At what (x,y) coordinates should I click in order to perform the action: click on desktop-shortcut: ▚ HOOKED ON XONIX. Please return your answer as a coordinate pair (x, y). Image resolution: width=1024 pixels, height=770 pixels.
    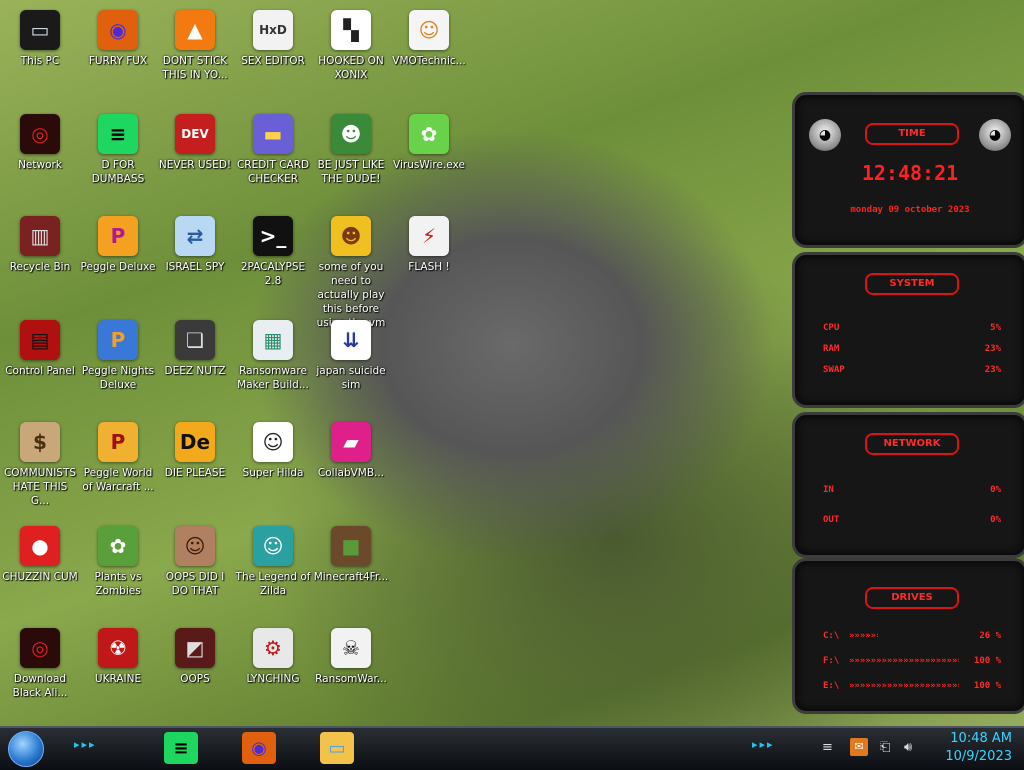
    Looking at the image, I should click on (351, 43).